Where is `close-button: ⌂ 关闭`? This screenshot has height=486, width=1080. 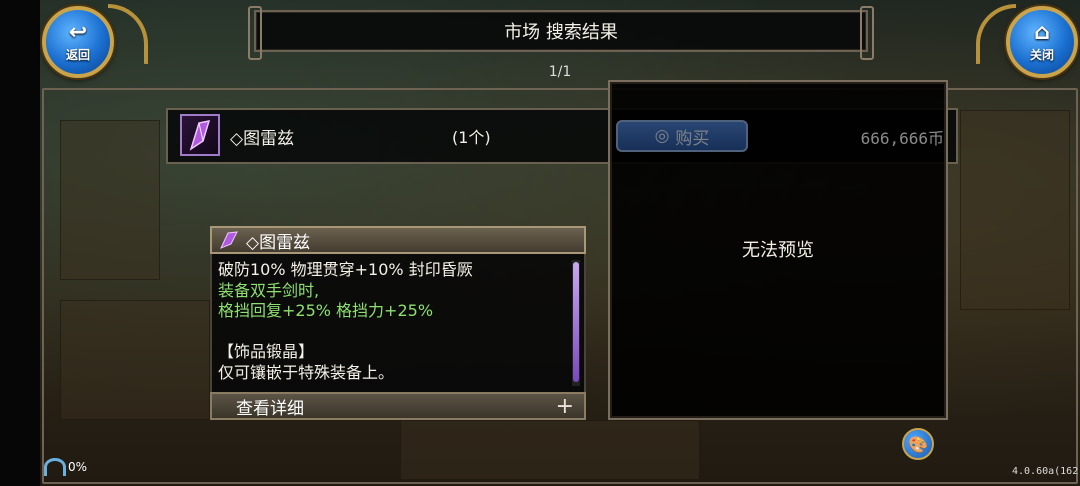
close-button: ⌂ 关闭 is located at coordinates (1042, 42).